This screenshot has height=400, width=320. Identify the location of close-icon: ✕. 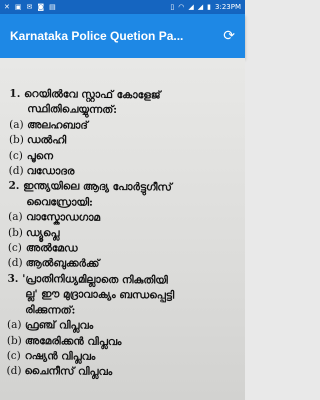
(7, 6).